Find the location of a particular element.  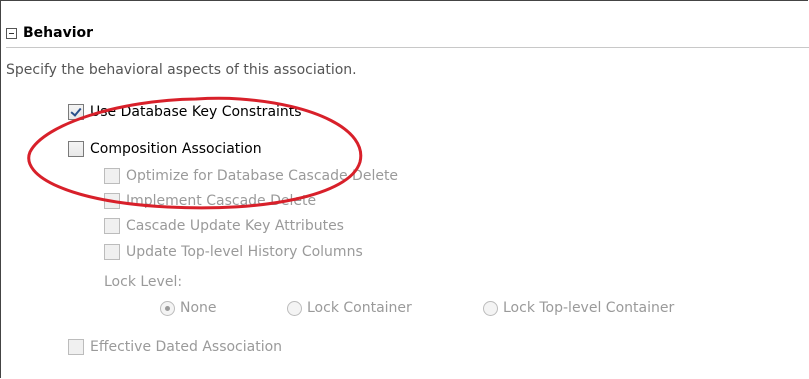

optimize-cascade-delete-checkbox: Optimize for Database Cascade Delete is located at coordinates (251, 176).